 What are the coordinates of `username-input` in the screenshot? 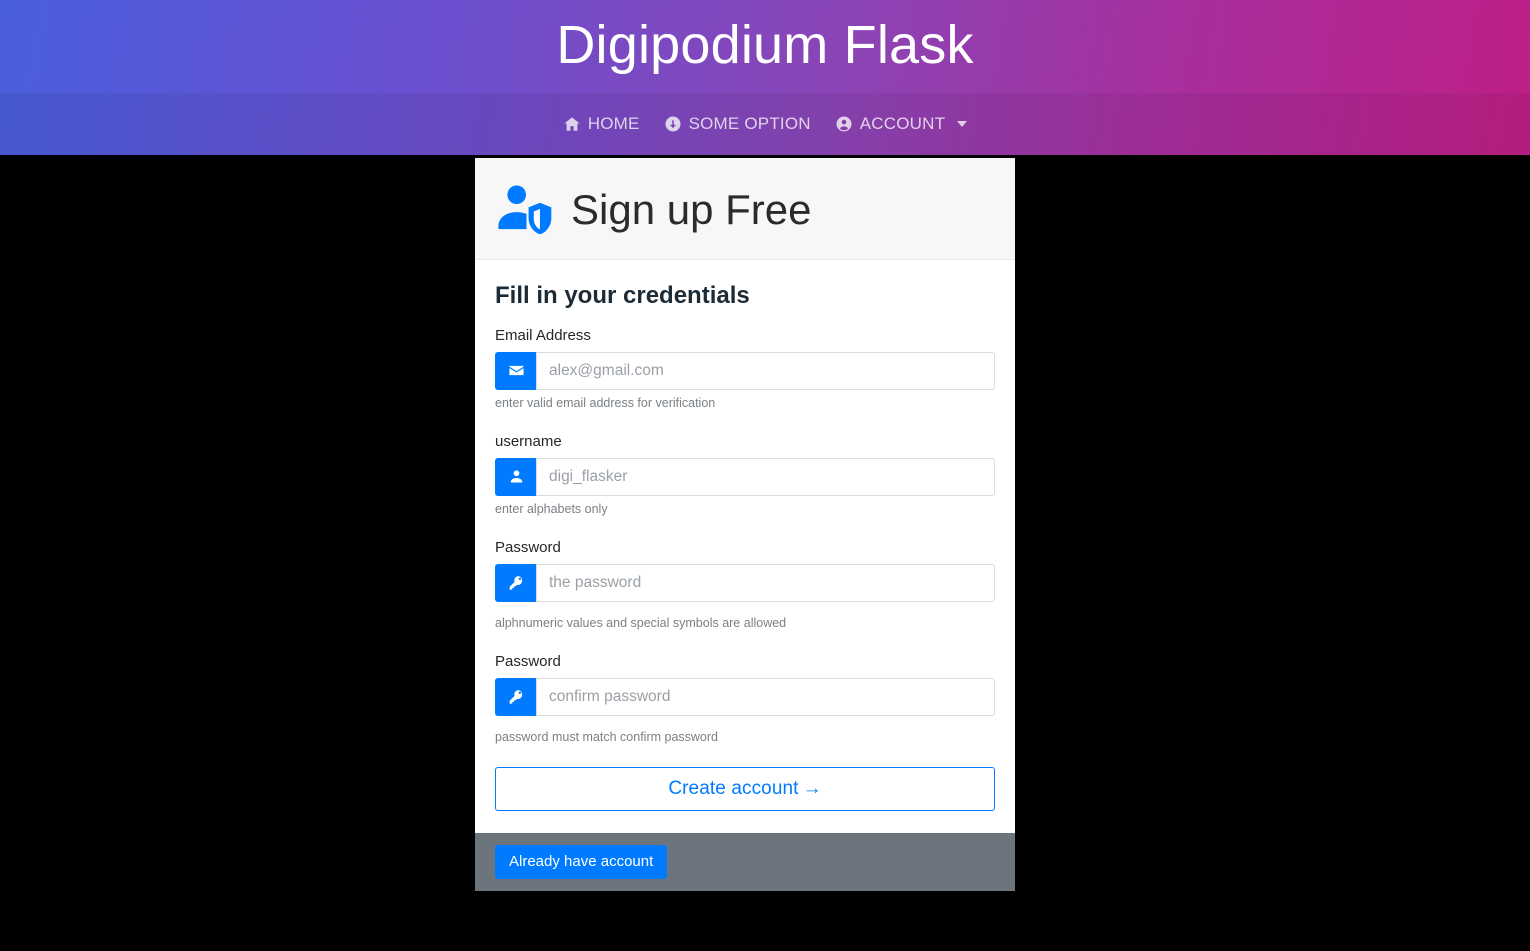 It's located at (765, 476).